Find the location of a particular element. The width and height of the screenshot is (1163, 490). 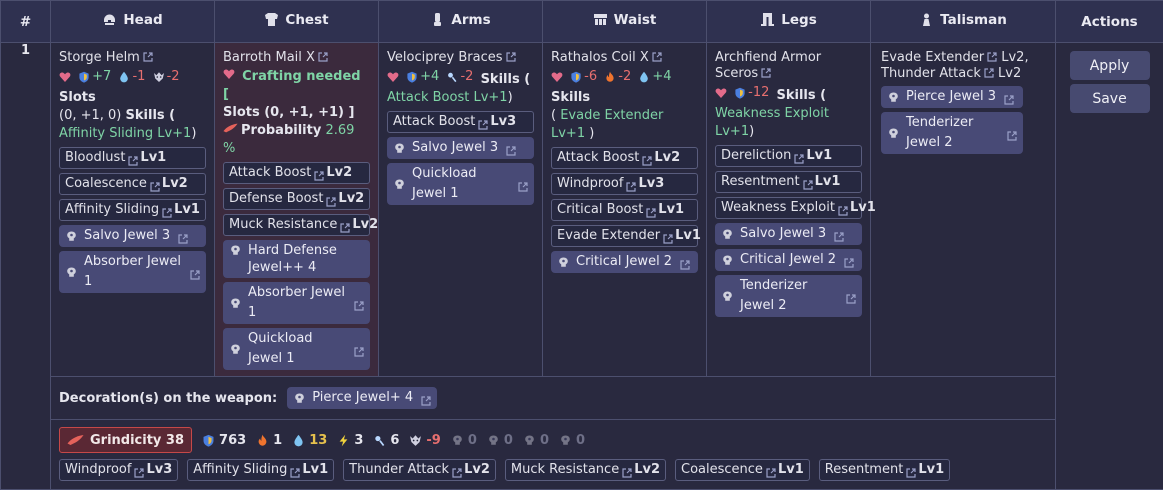

total-water-value: 13 is located at coordinates (318, 440).